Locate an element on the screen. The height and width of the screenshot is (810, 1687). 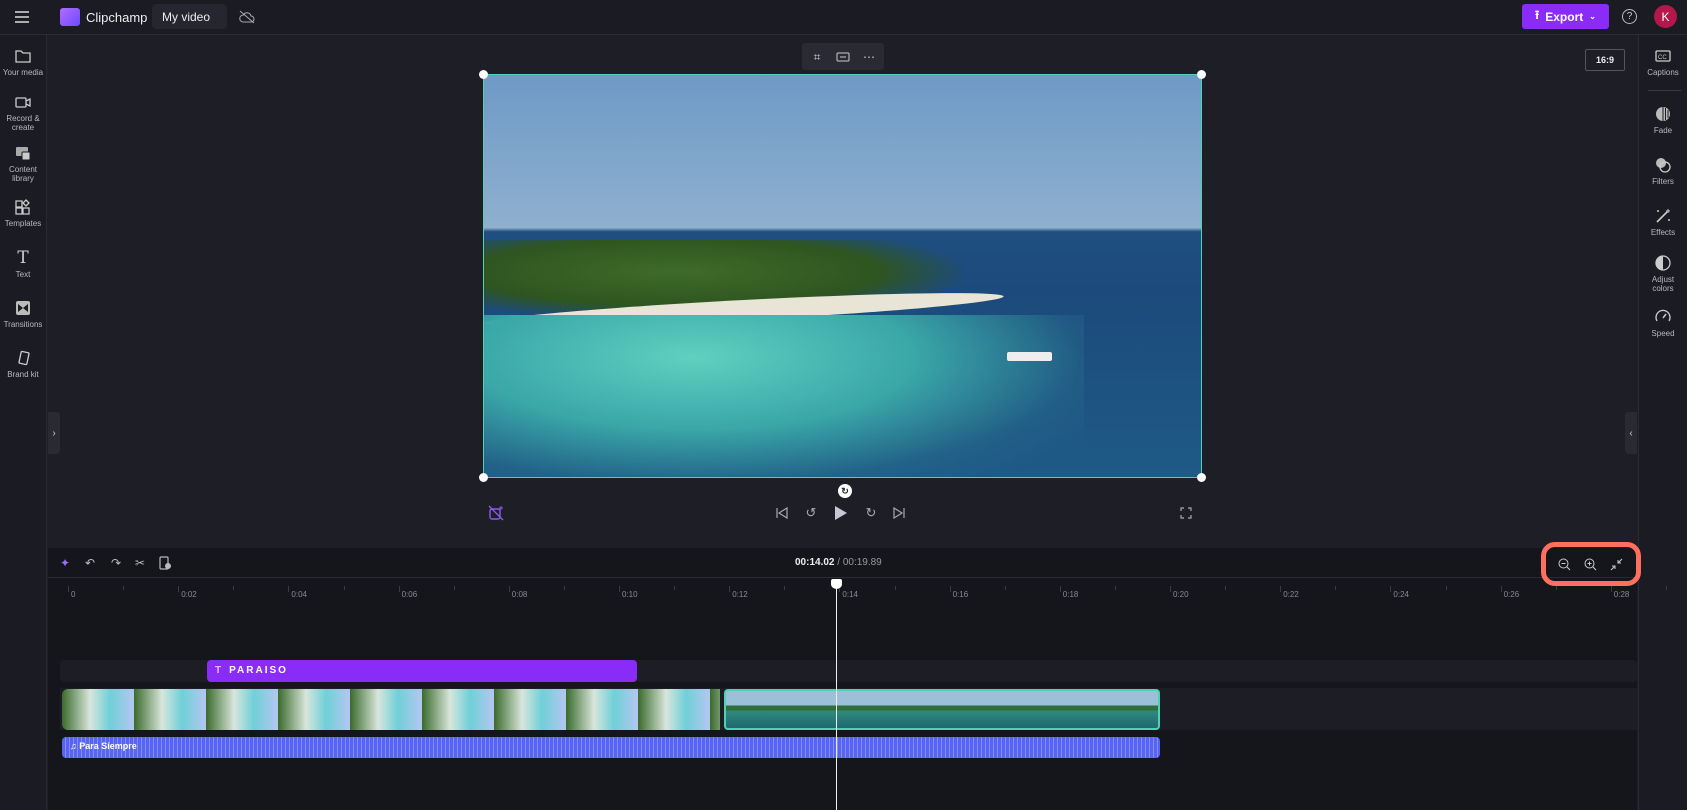
sidebar-item-speed: Speed is located at coordinates (1663, 323).